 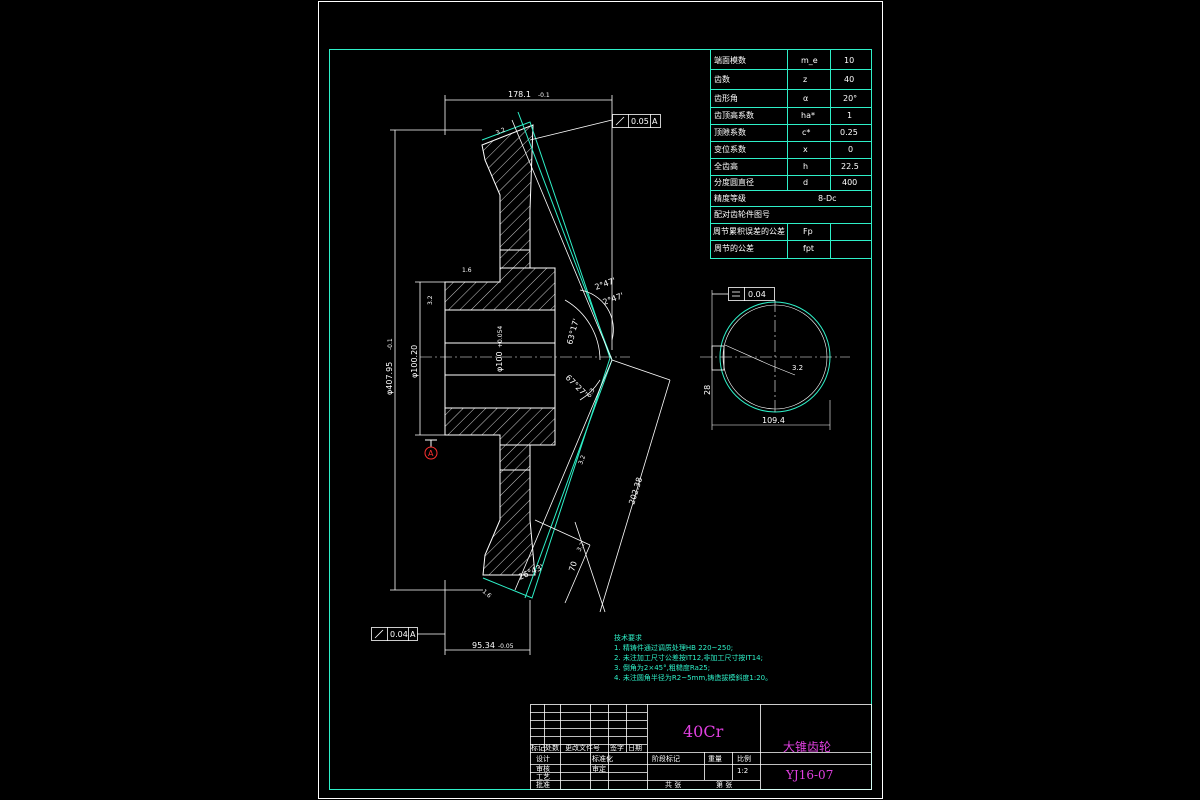 What do you see at coordinates (635, 490) in the screenshot?
I see `dim-cone-len: 202.38` at bounding box center [635, 490].